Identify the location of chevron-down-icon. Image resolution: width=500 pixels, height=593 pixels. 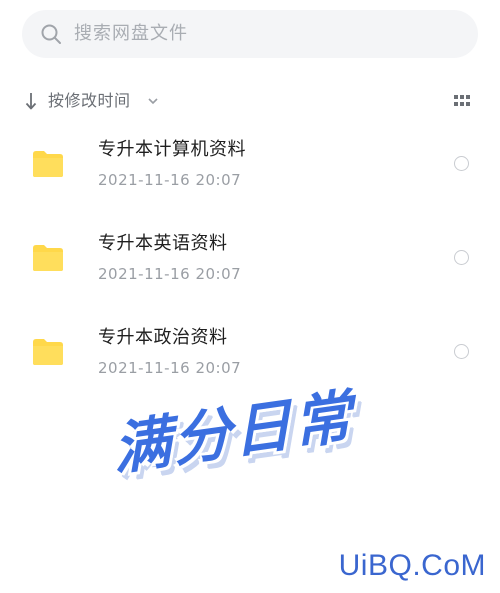
(153, 101).